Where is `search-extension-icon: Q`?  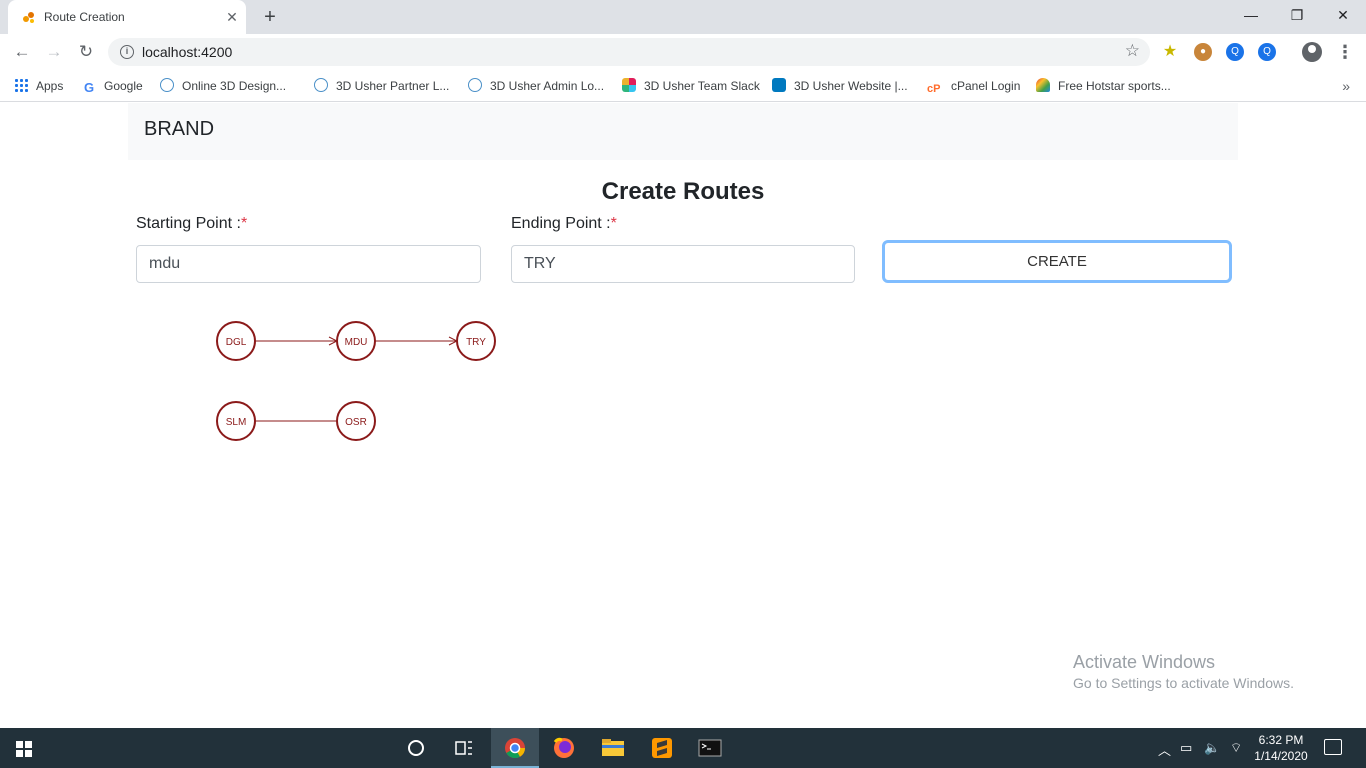 search-extension-icon: Q is located at coordinates (1235, 52).